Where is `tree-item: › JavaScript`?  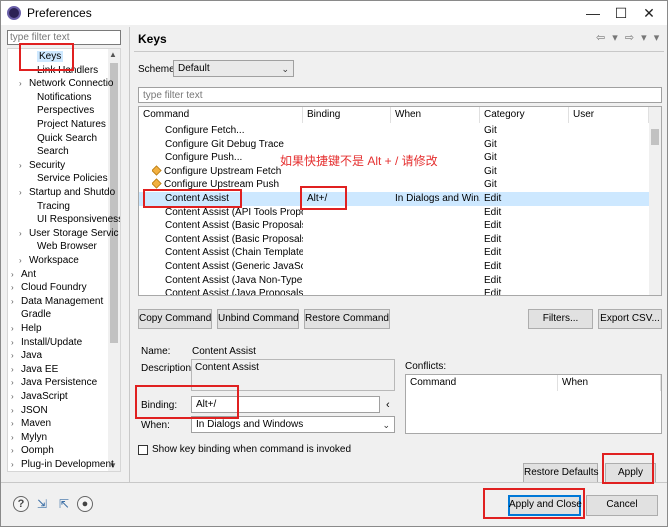 tree-item: › JavaScript is located at coordinates (39, 396).